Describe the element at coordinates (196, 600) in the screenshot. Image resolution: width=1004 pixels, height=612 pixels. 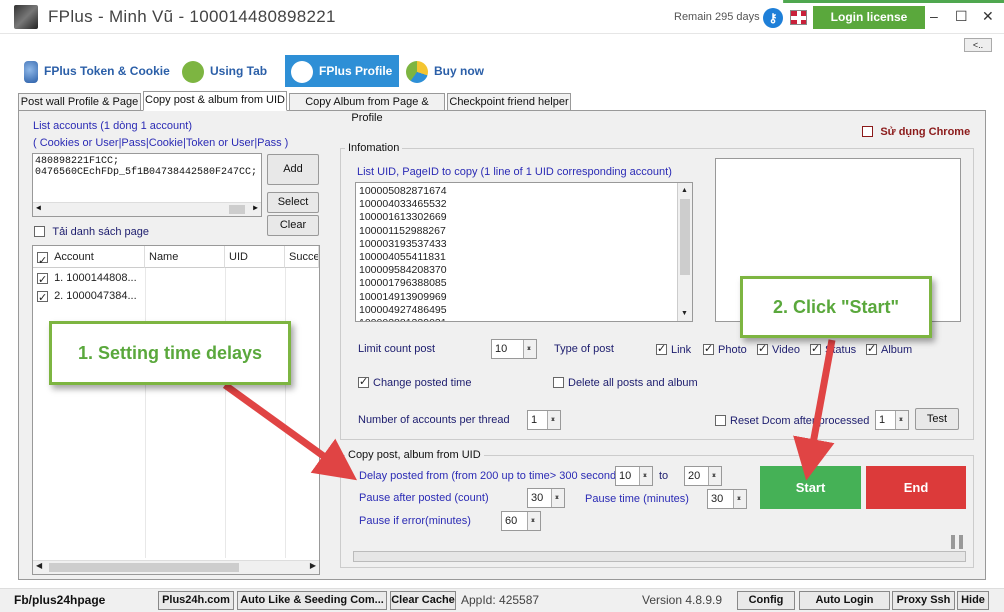
I see `plus24h-button: Plus24h.com` at that location.